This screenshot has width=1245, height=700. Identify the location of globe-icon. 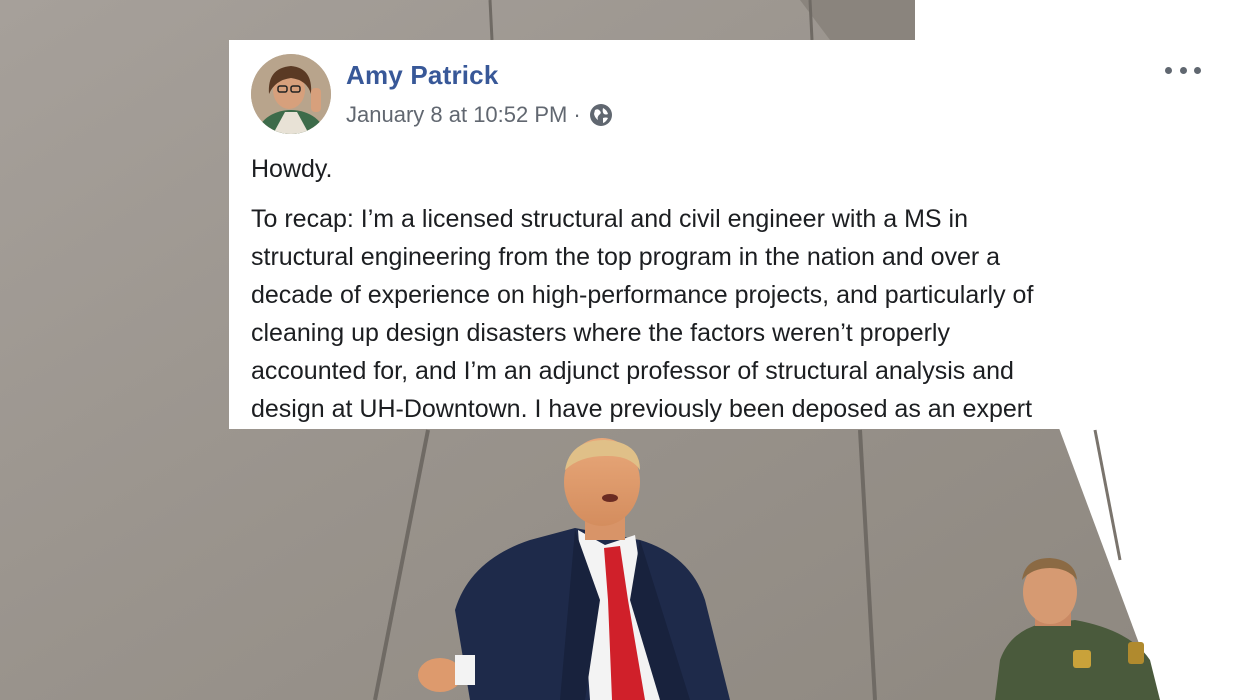
(601, 115).